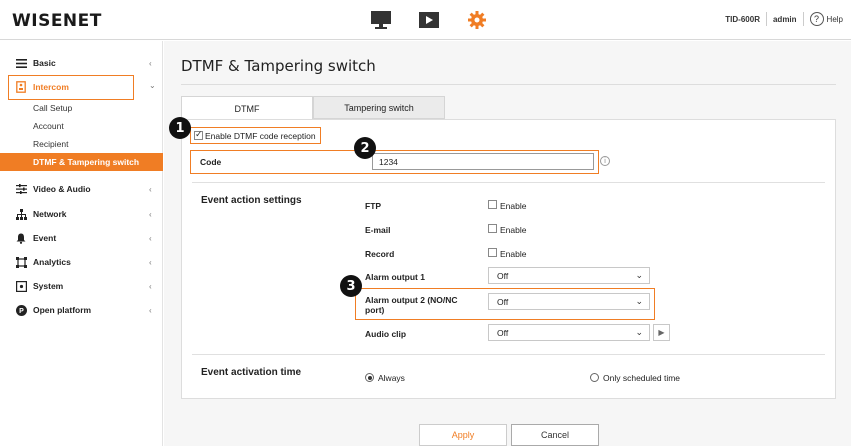 The image size is (851, 446). What do you see at coordinates (81, 143) in the screenshot?
I see `sidebar-subitem-recipient: Recipient` at bounding box center [81, 143].